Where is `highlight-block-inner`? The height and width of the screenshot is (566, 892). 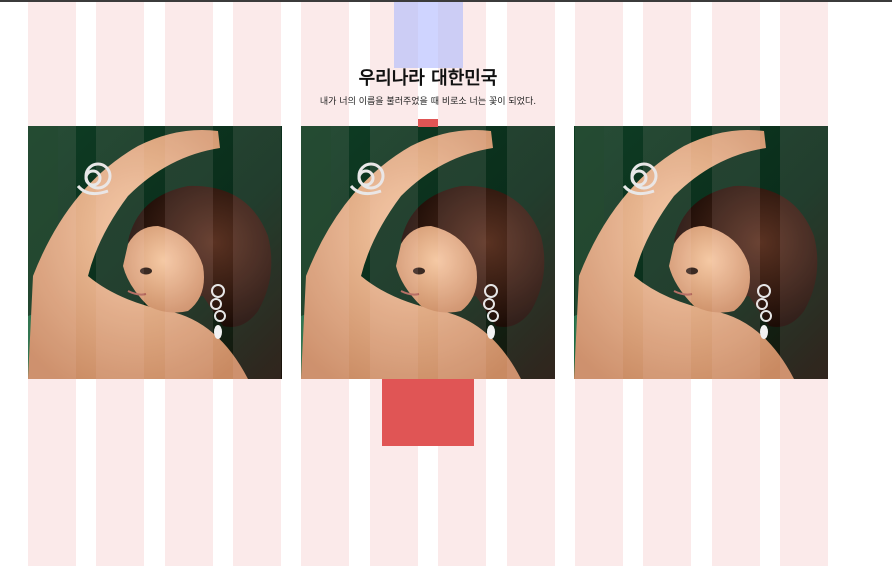 highlight-block-inner is located at coordinates (428, 35).